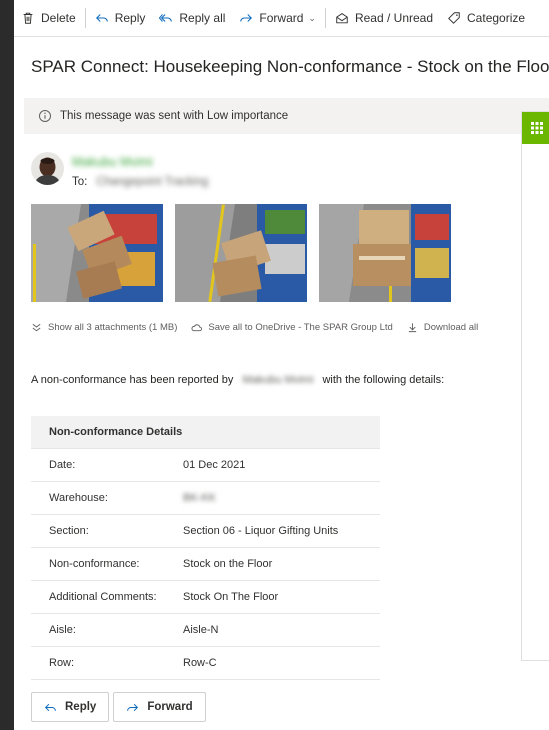 Image resolution: width=549 pixels, height=730 pixels. Describe the element at coordinates (281, 564) in the screenshot. I see `field-value: Stock on the Floor` at that location.